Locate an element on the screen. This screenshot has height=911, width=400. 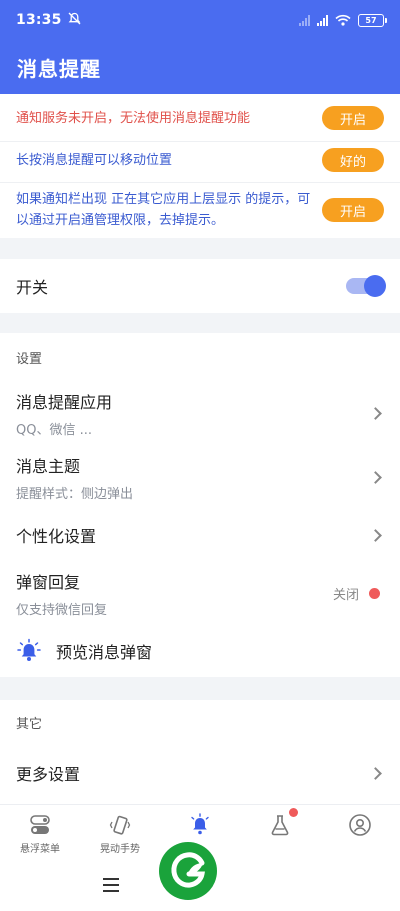
bell-ringing-icon is located at coordinates (29, 651).